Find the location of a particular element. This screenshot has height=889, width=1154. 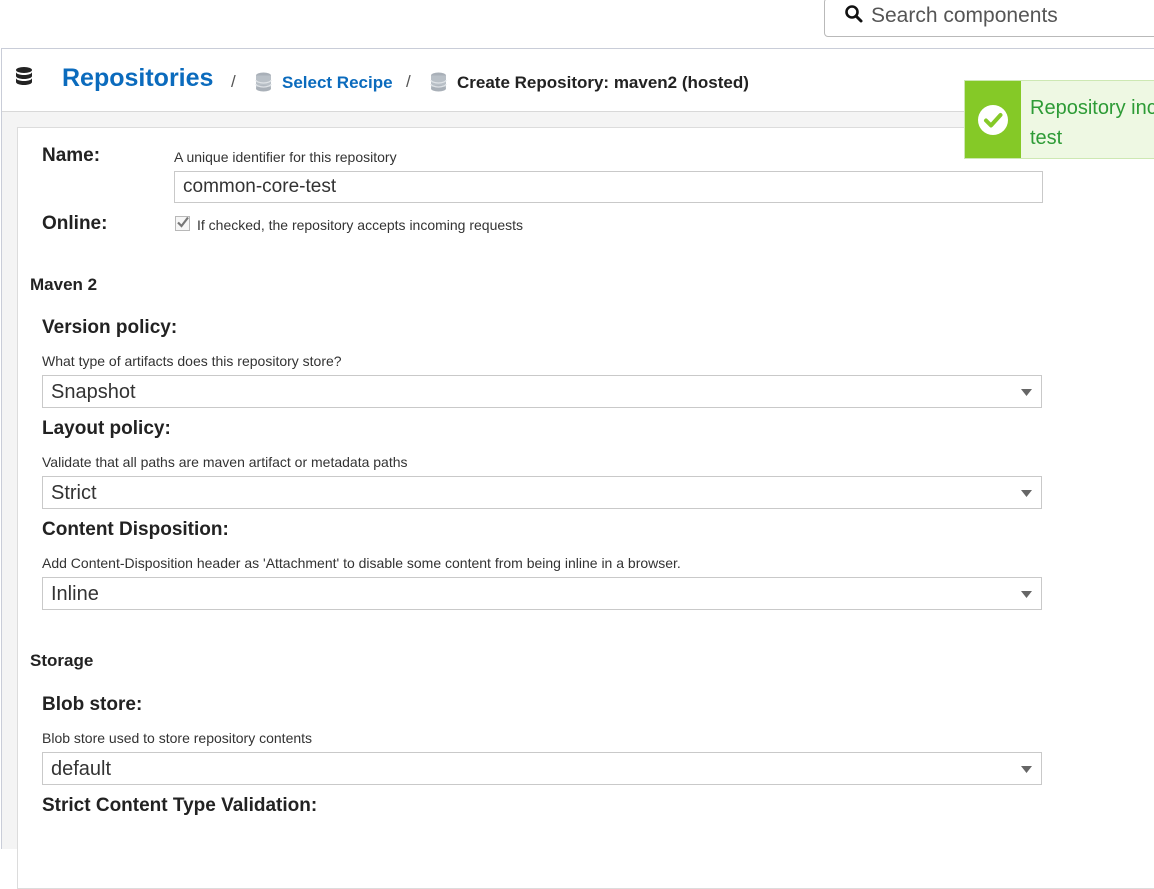

breadcrumb-current: Create Repository: maven2 (hosted) is located at coordinates (603, 82).